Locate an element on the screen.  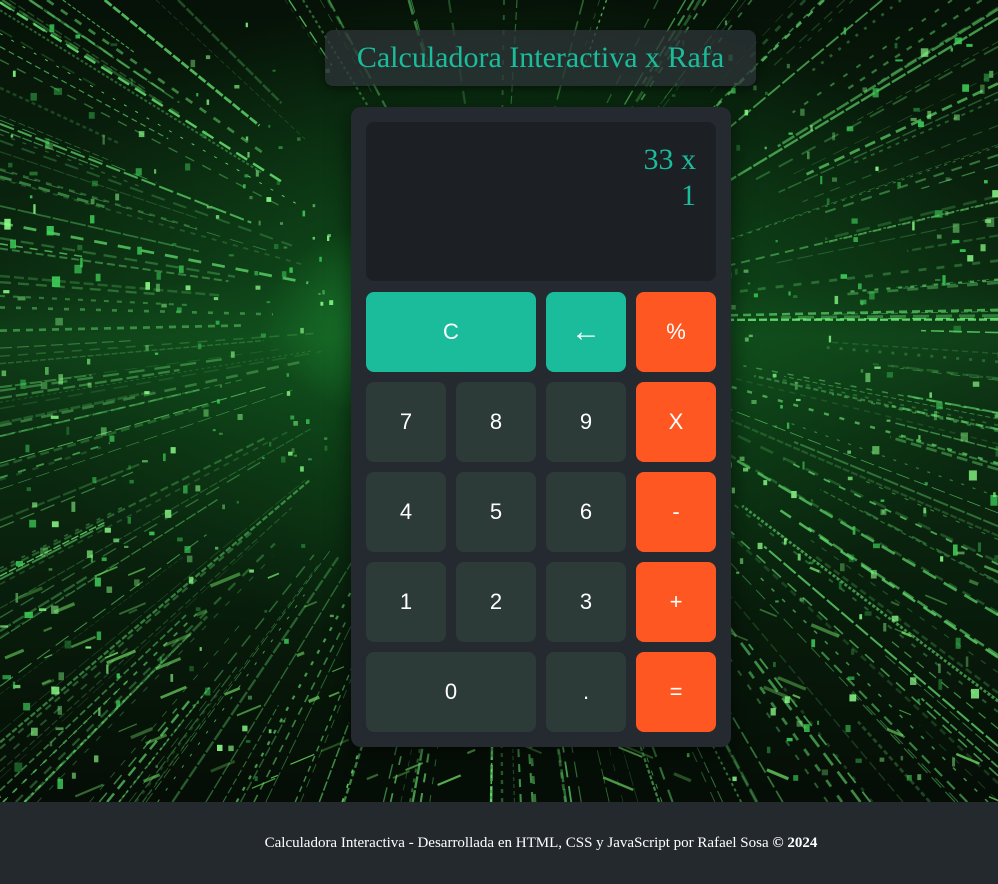
title-box: Calculadora Interactiva x Rafa is located at coordinates (540, 58).